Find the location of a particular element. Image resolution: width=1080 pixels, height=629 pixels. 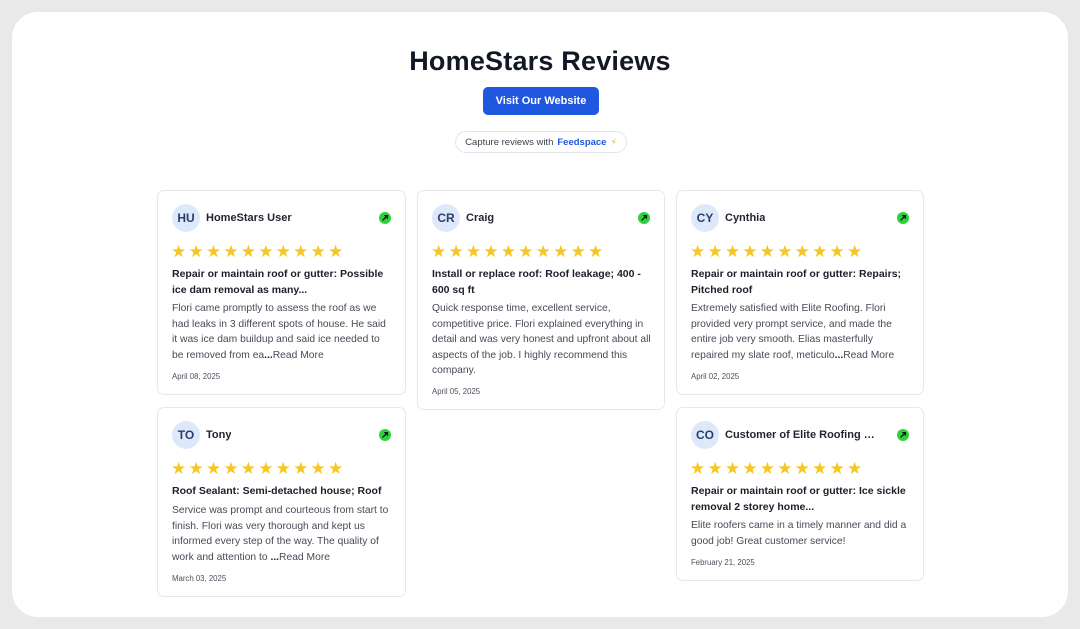

avatar: TO is located at coordinates (186, 435).